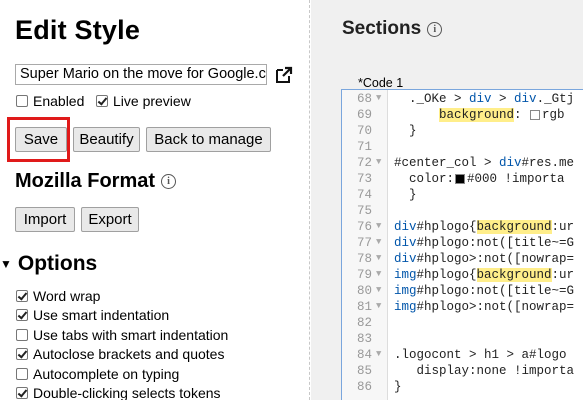  Describe the element at coordinates (364, 387) in the screenshot. I see `line-number: 86` at that location.